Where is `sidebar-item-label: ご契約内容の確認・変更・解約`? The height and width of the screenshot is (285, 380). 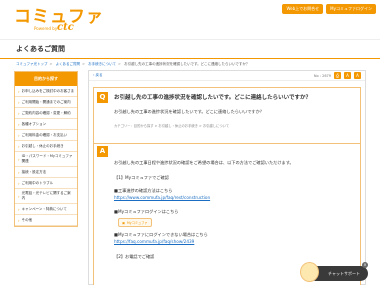 sidebar-item-label: ご契約内容の確認・変更・解約 is located at coordinates (46, 112).